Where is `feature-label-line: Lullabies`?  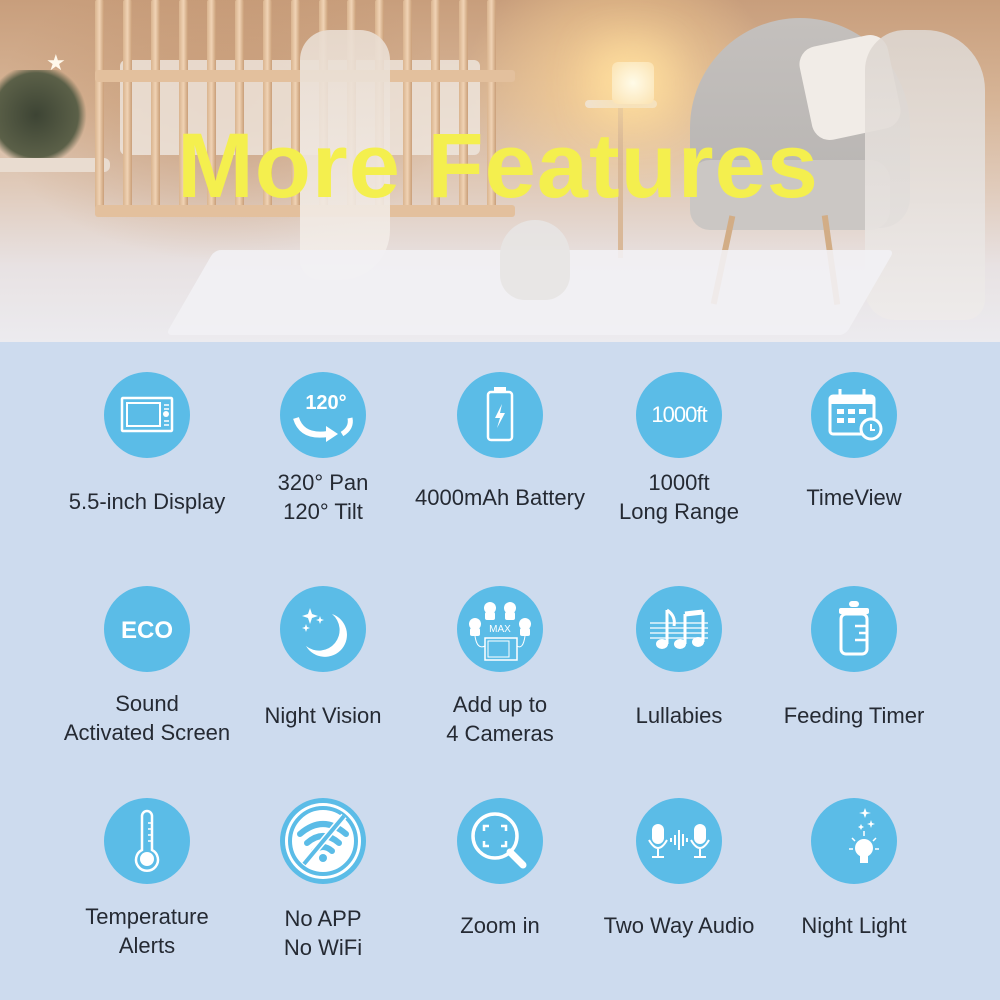 feature-label-line: Lullabies is located at coordinates (679, 715).